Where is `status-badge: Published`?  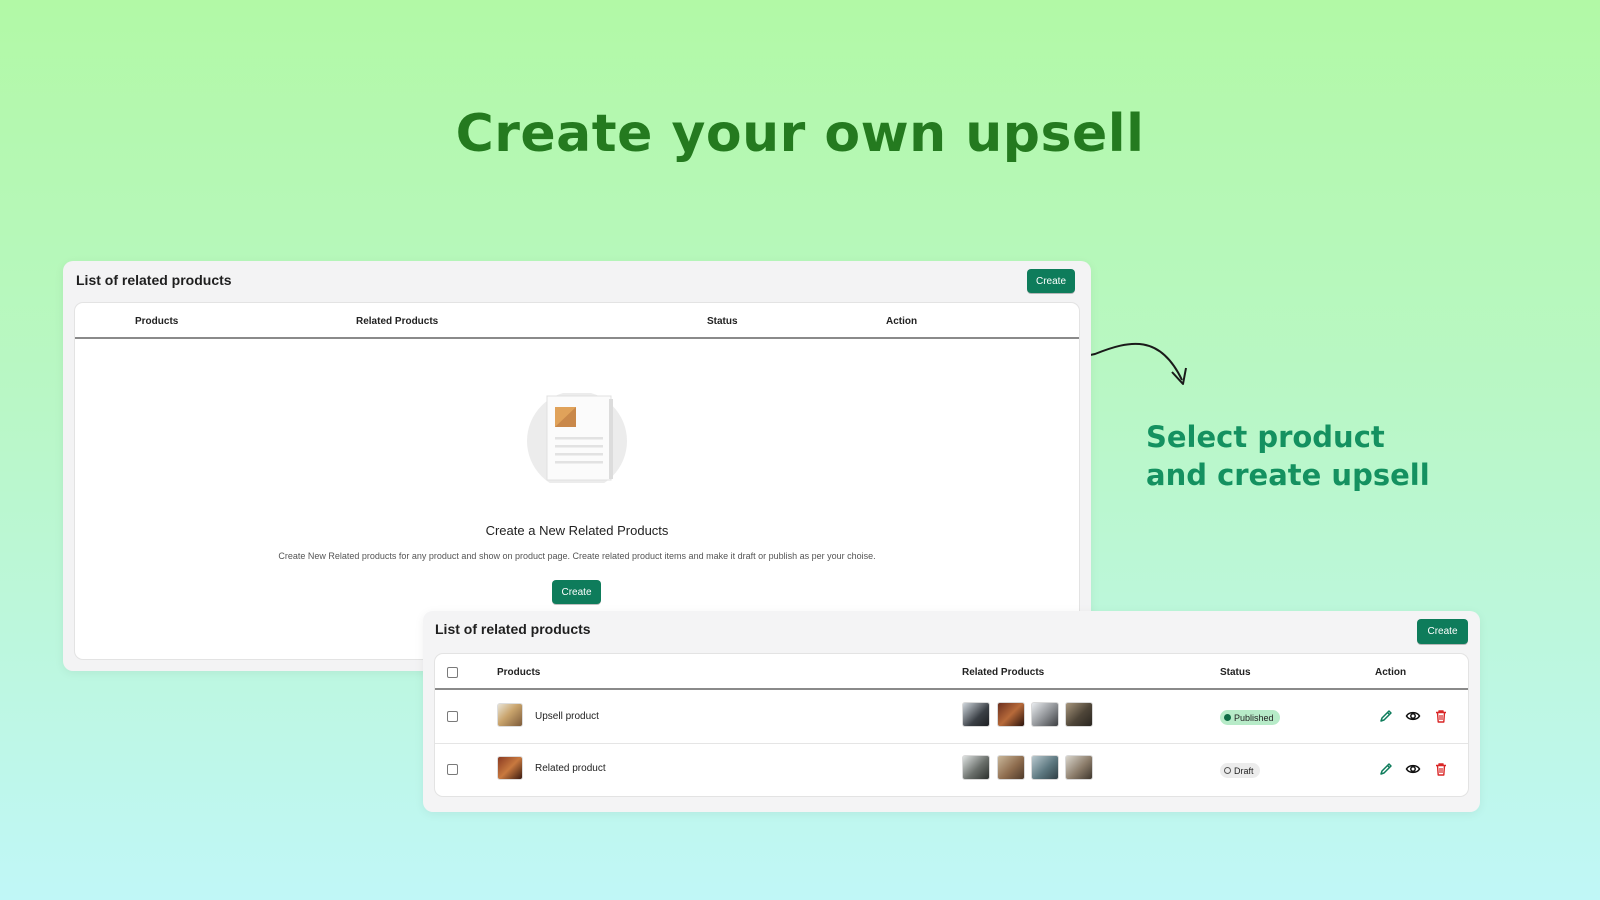 status-badge: Published is located at coordinates (1250, 717).